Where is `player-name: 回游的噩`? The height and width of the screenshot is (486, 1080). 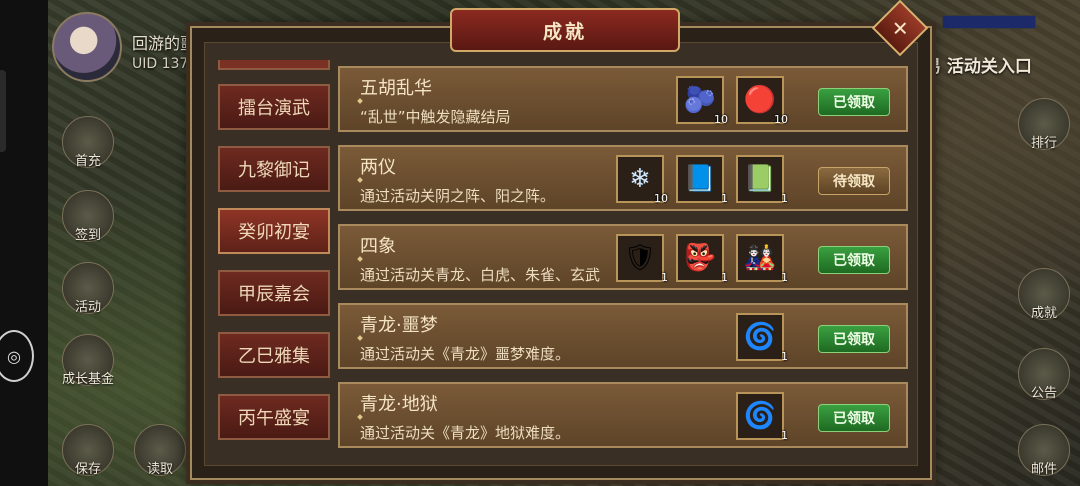 player-name: 回游的噩 is located at coordinates (164, 43).